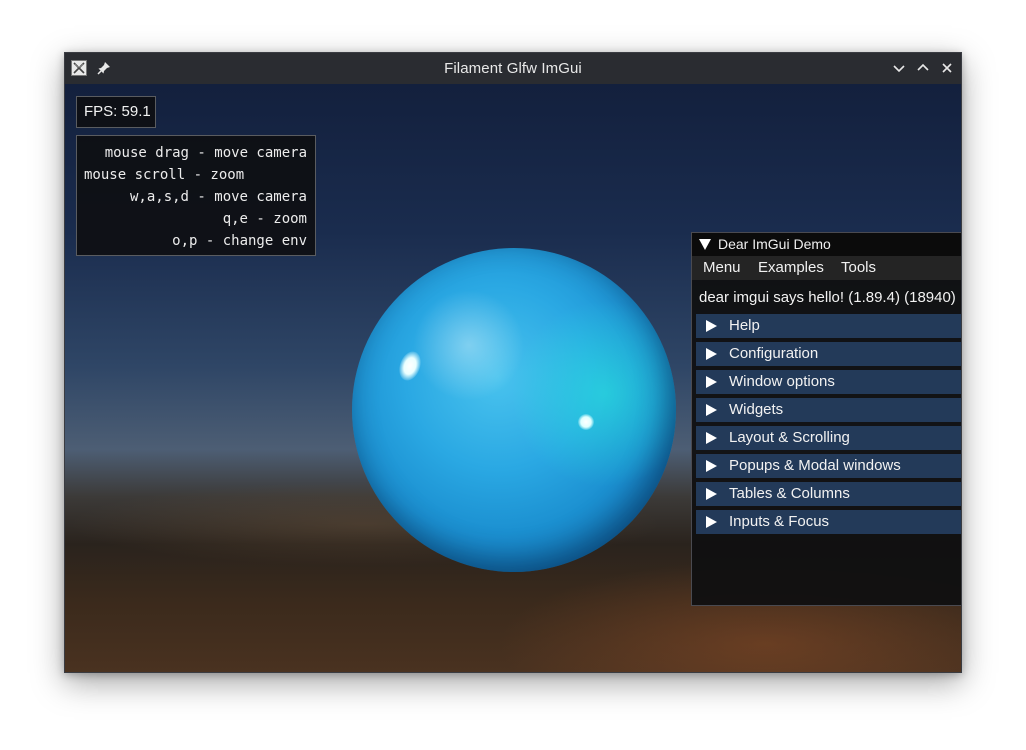 This screenshot has width=1026, height=750. I want to click on header-layout-scrolling: Layout & Scrolling, so click(828, 438).